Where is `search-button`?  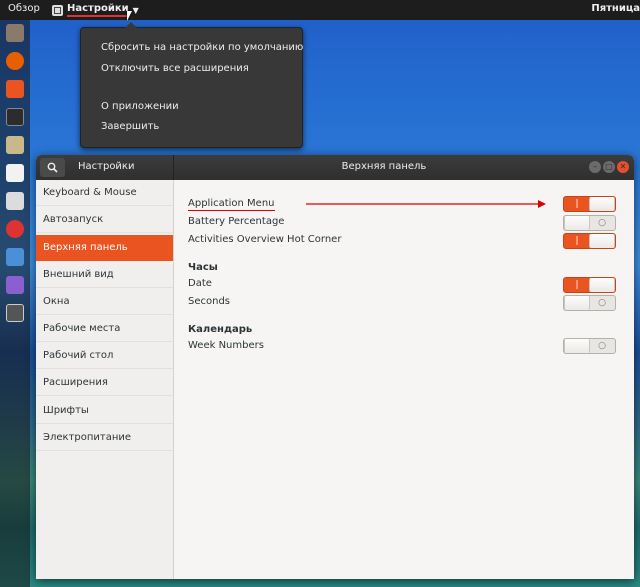
search-button is located at coordinates (52, 167).